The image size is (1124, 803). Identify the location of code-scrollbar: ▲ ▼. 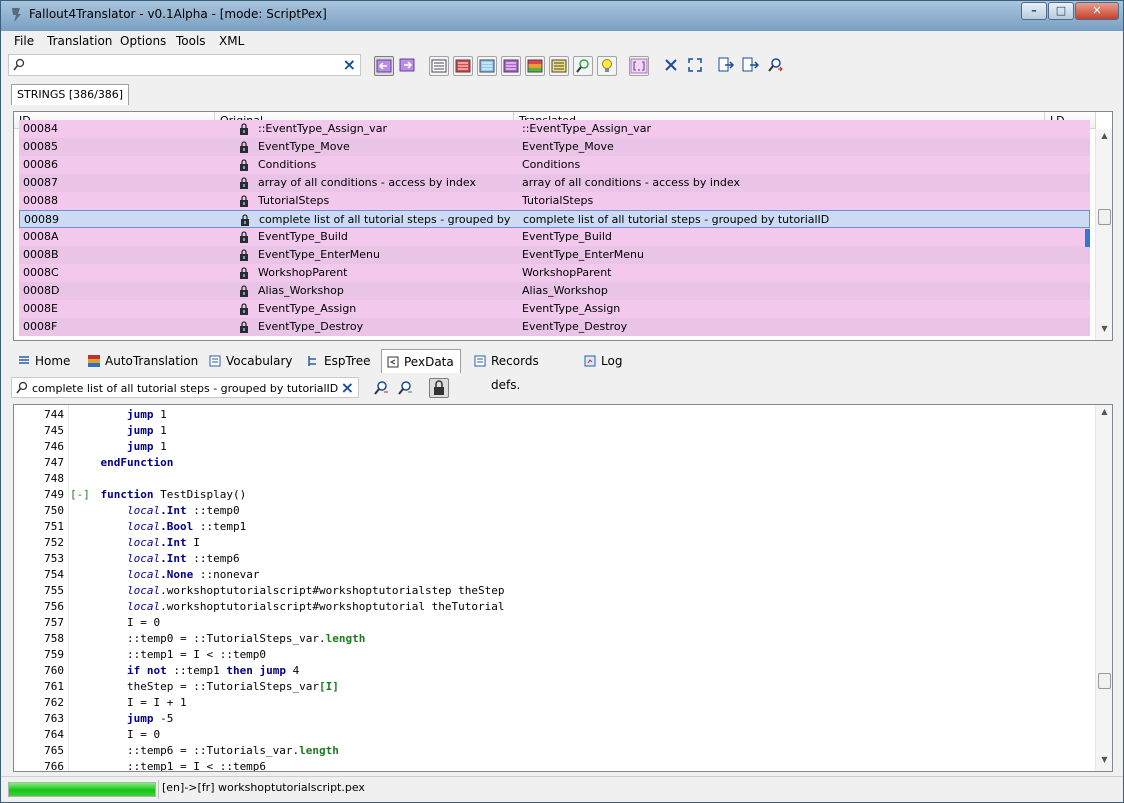
(1103, 588).